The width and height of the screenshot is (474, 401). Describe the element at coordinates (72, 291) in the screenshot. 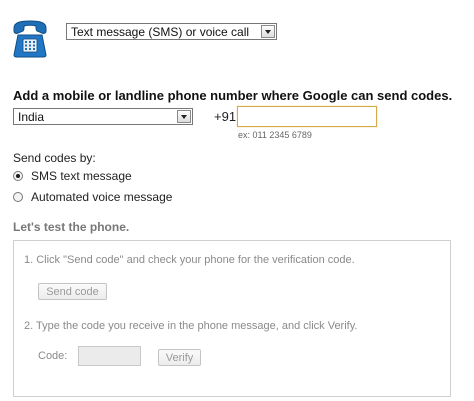

I see `send-code-button: Send code` at that location.